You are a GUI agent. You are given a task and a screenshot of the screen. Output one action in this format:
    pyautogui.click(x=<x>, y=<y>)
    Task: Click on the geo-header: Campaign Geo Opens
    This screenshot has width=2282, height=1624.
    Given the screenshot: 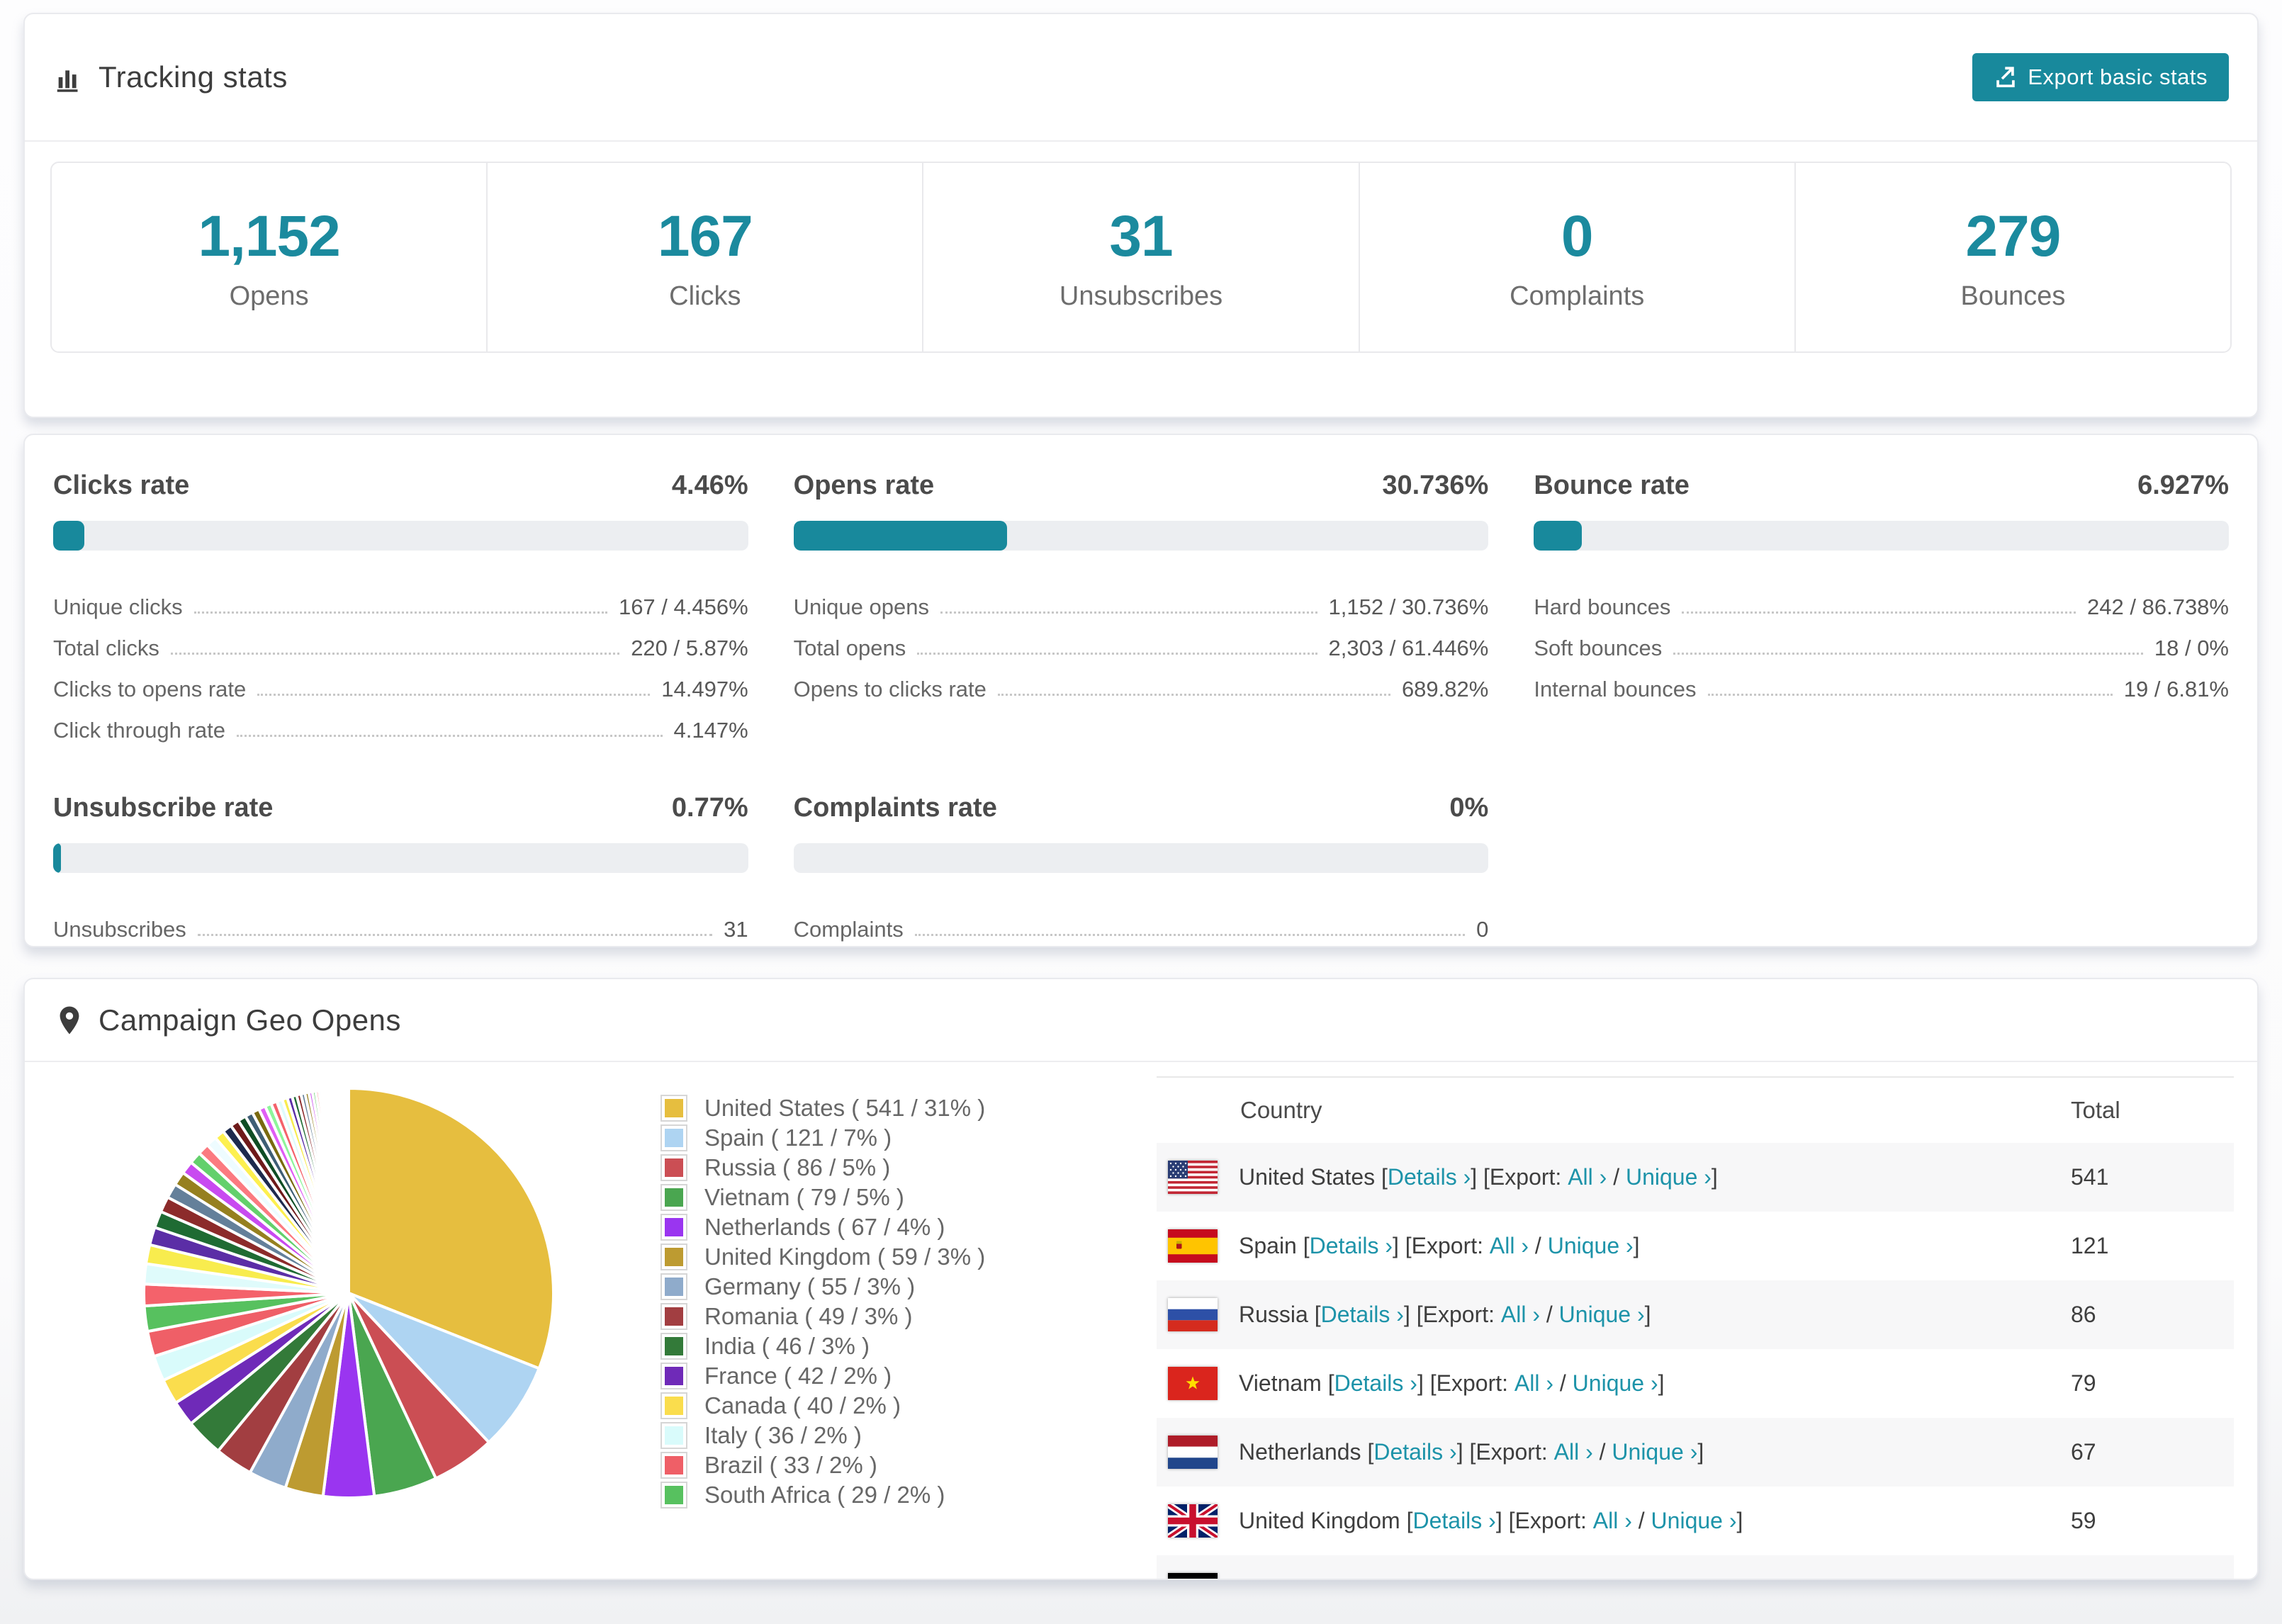 What is the action you would take?
    pyautogui.click(x=1141, y=1020)
    